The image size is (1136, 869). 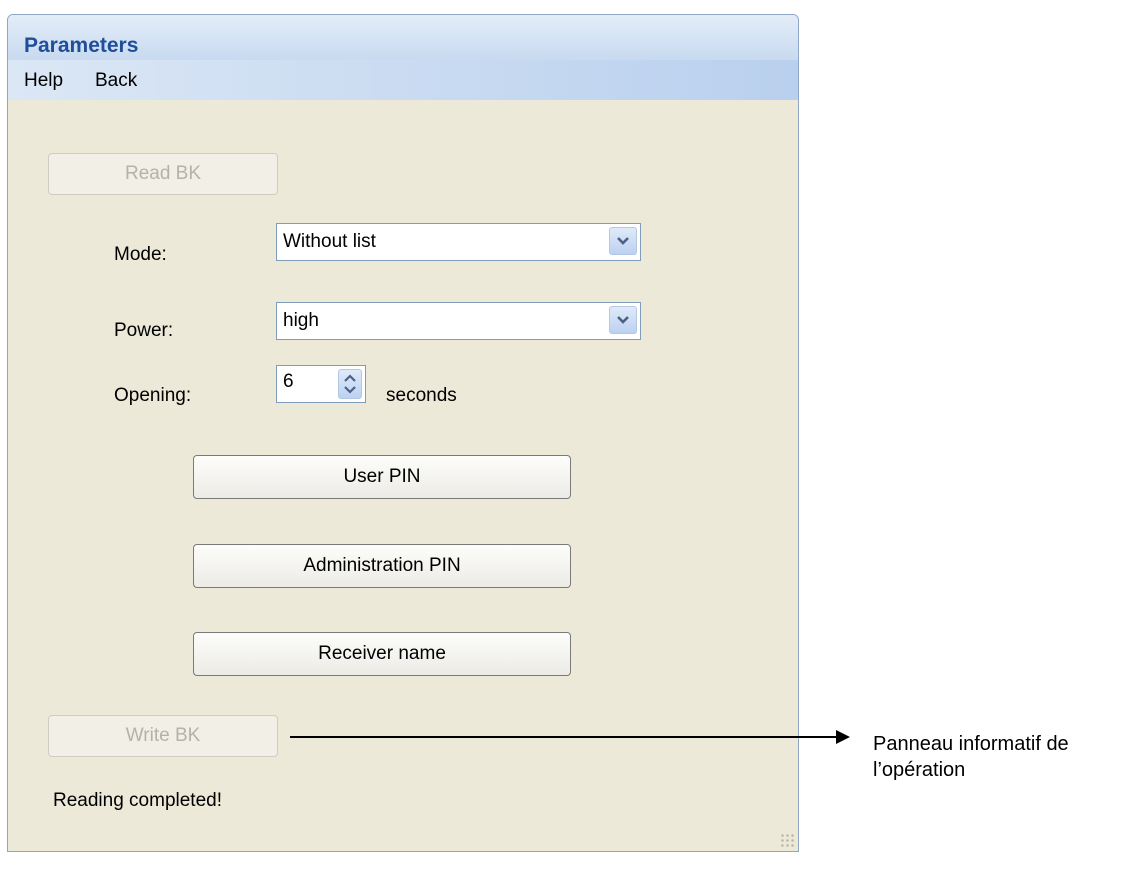 What do you see at coordinates (81, 45) in the screenshot?
I see `window-title: Parameters` at bounding box center [81, 45].